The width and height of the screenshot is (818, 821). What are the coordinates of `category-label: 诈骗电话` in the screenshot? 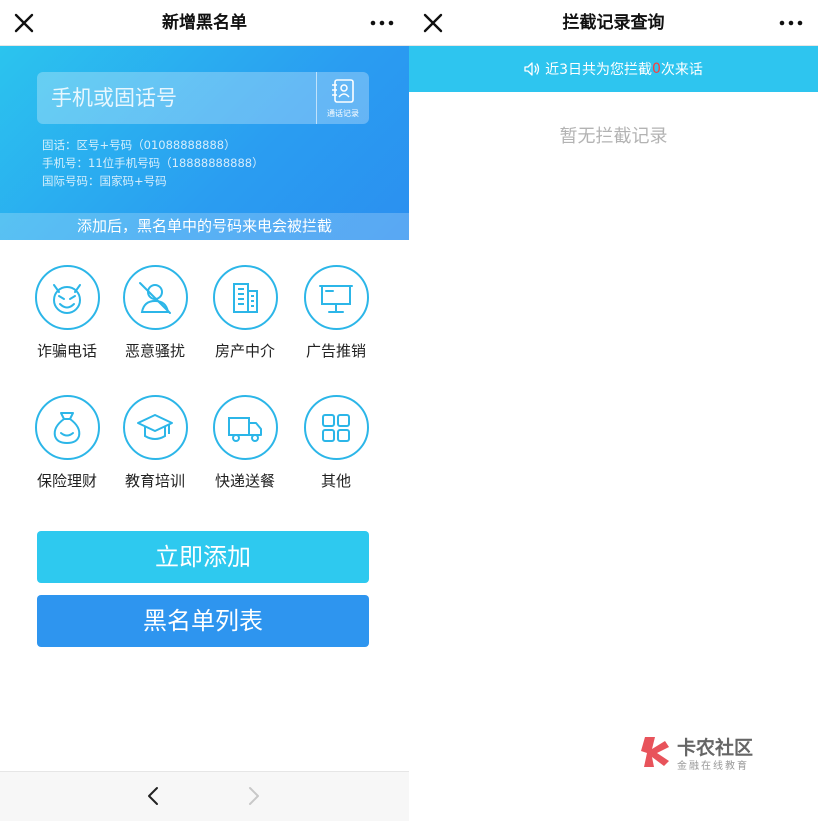 It's located at (66, 351).